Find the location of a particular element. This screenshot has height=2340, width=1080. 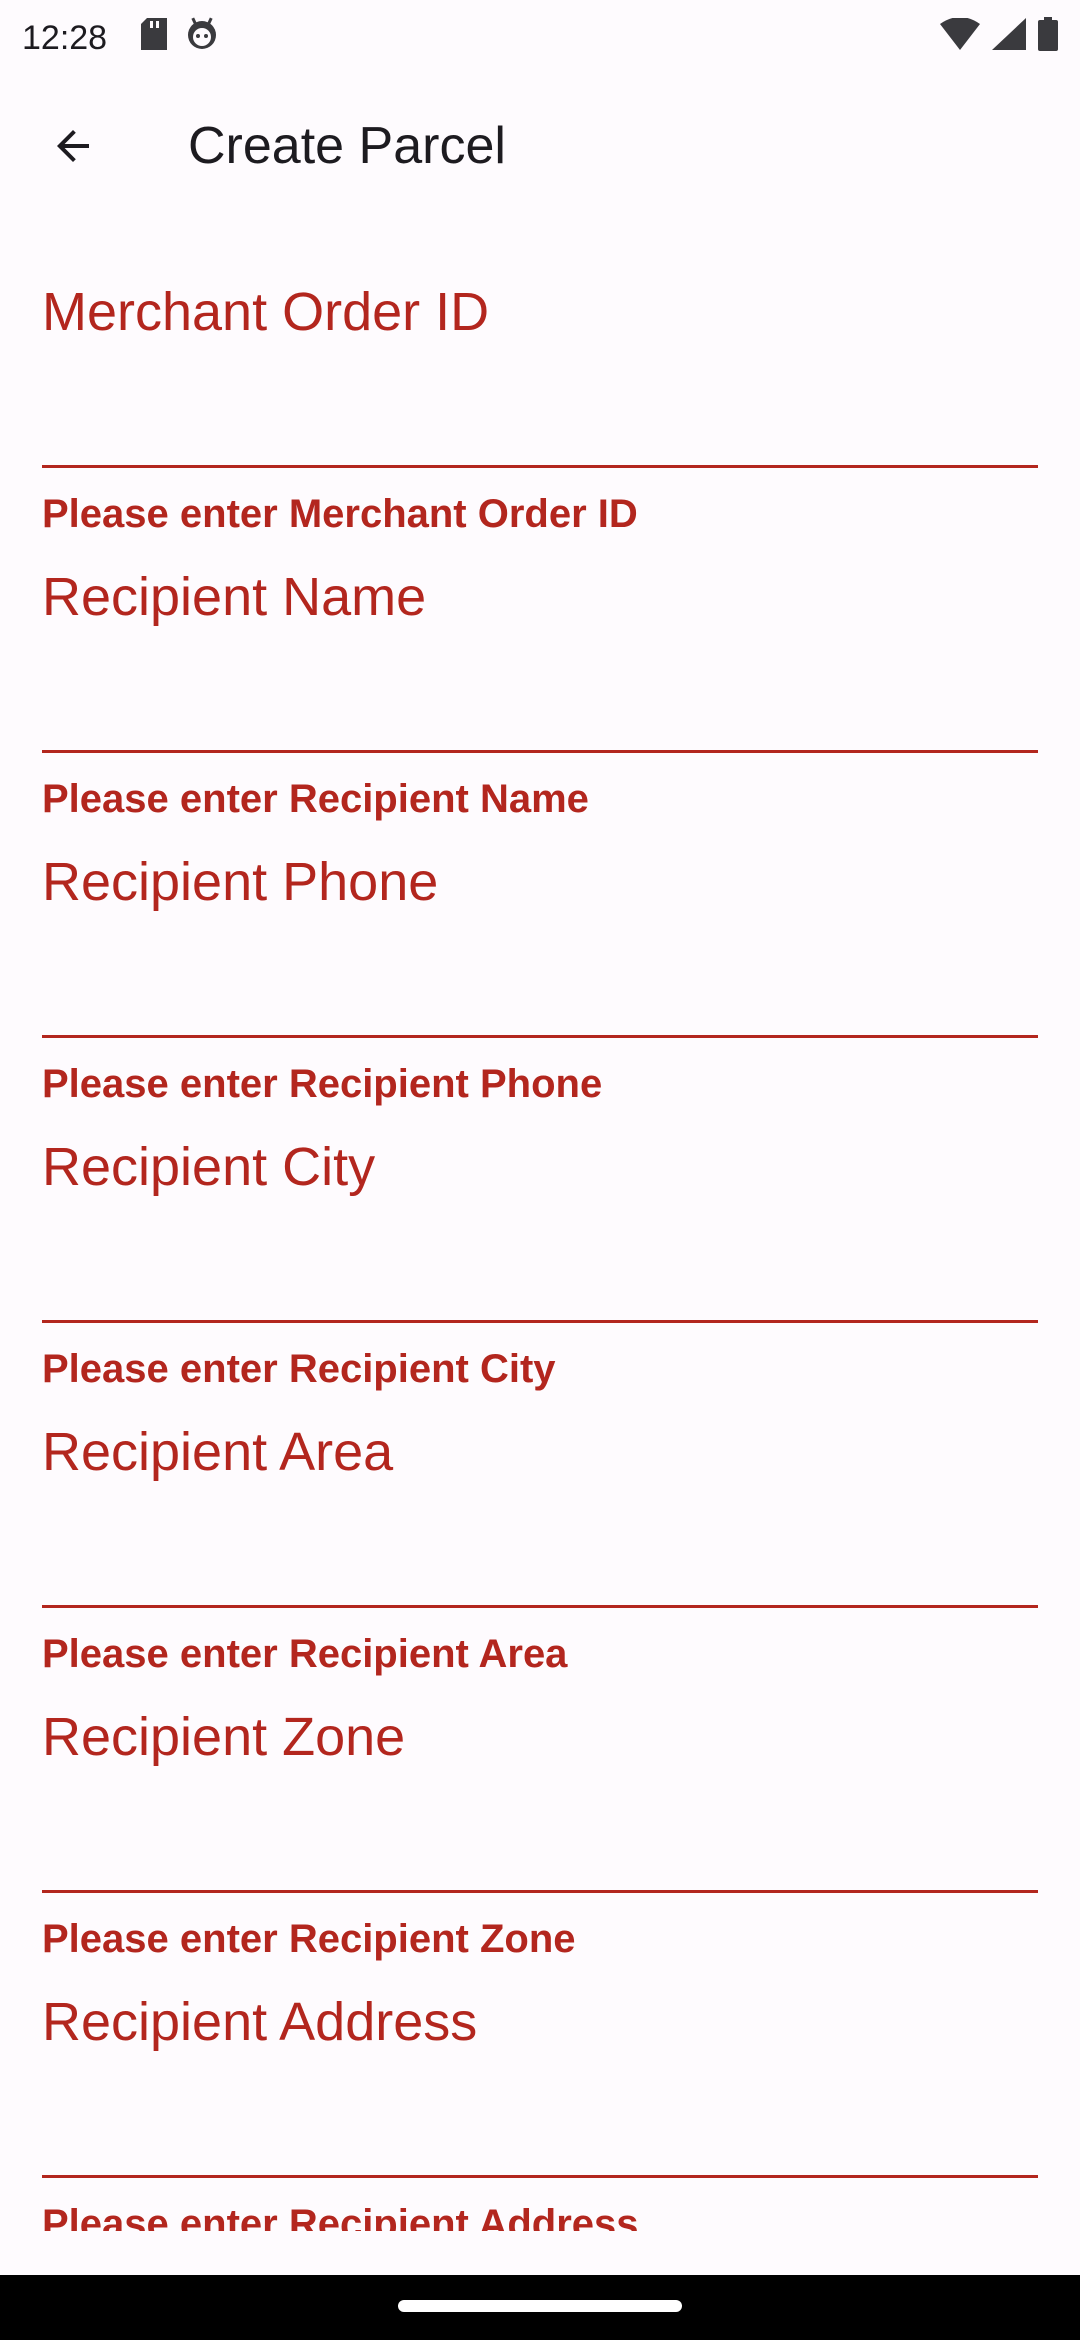

battery-icon is located at coordinates (1048, 38).